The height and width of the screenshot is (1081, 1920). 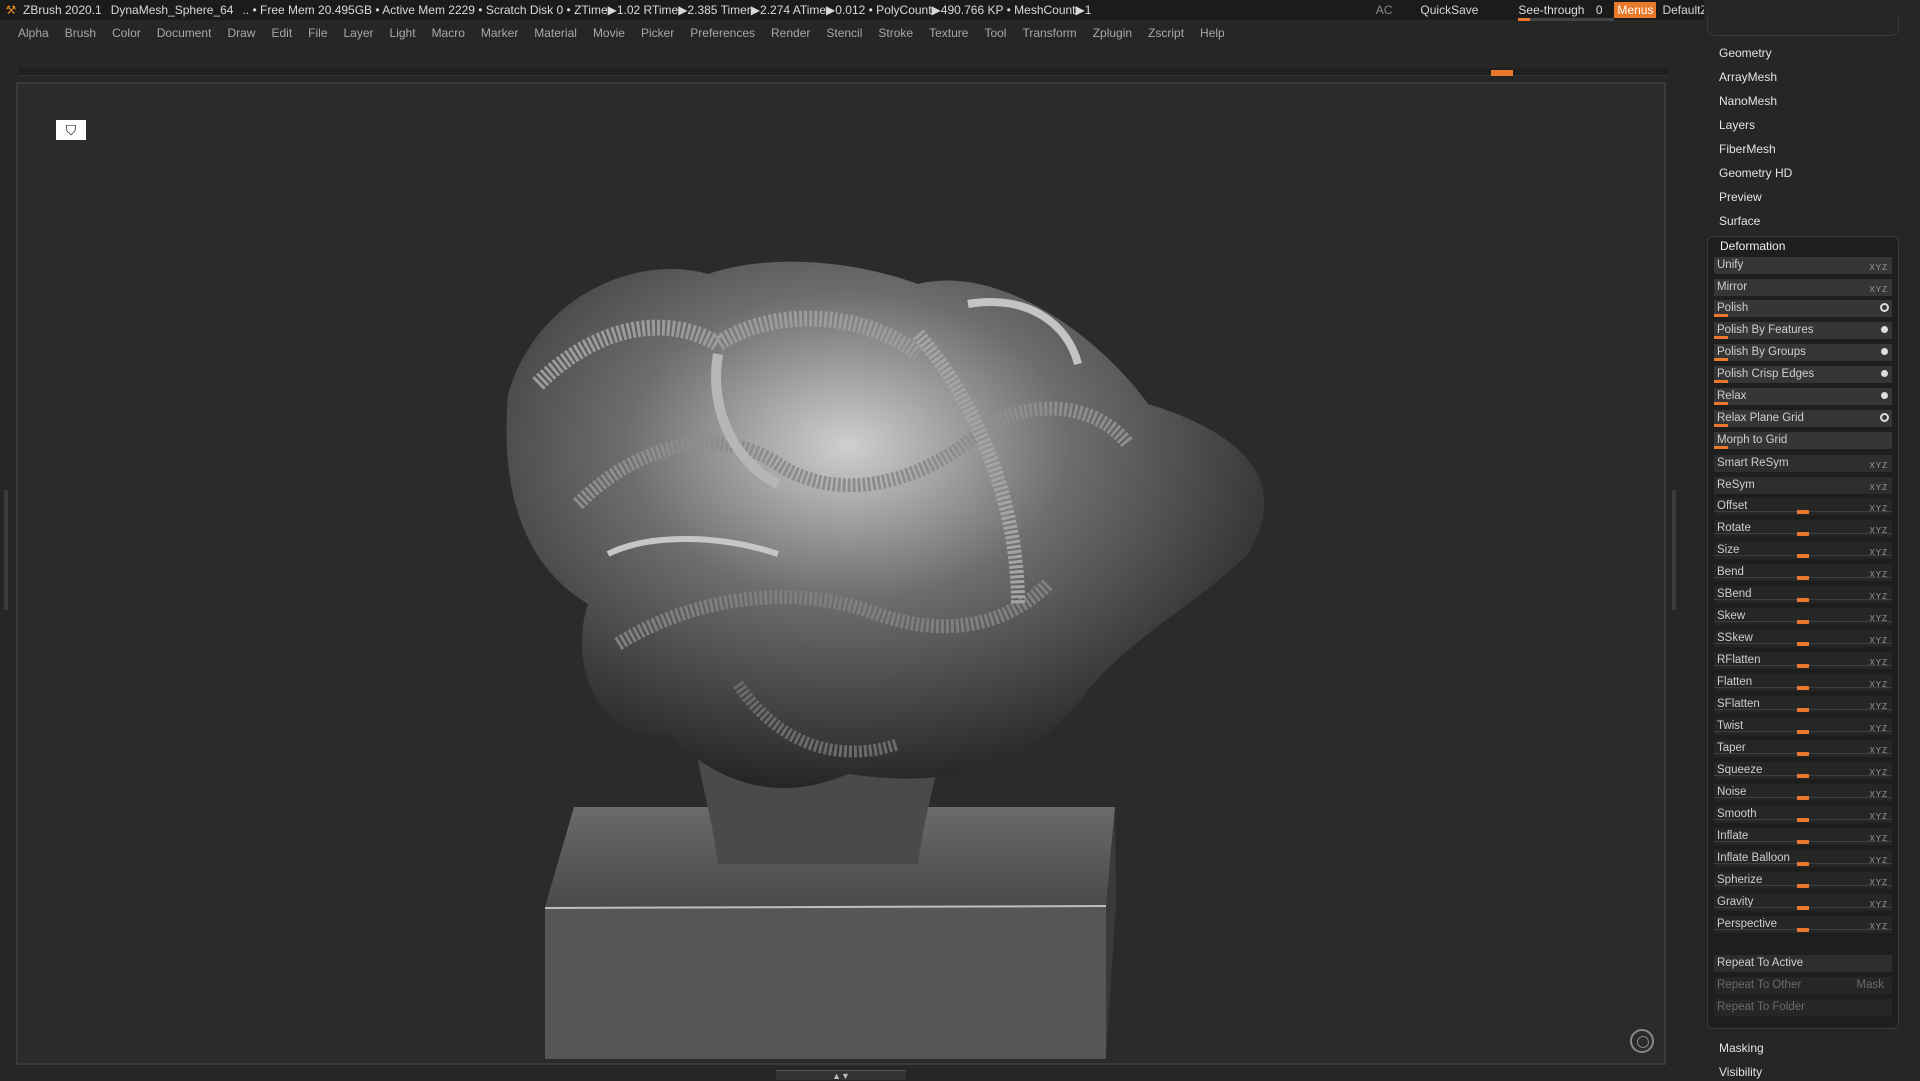 What do you see at coordinates (895, 33) in the screenshot?
I see `menu-stroke: Stroke` at bounding box center [895, 33].